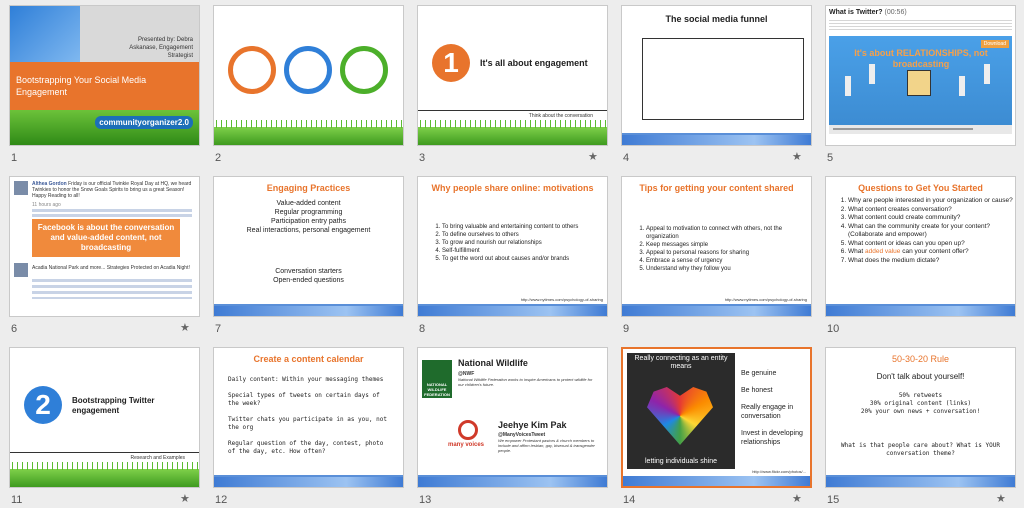  I want to click on slide-number: 14, so click(629, 500).